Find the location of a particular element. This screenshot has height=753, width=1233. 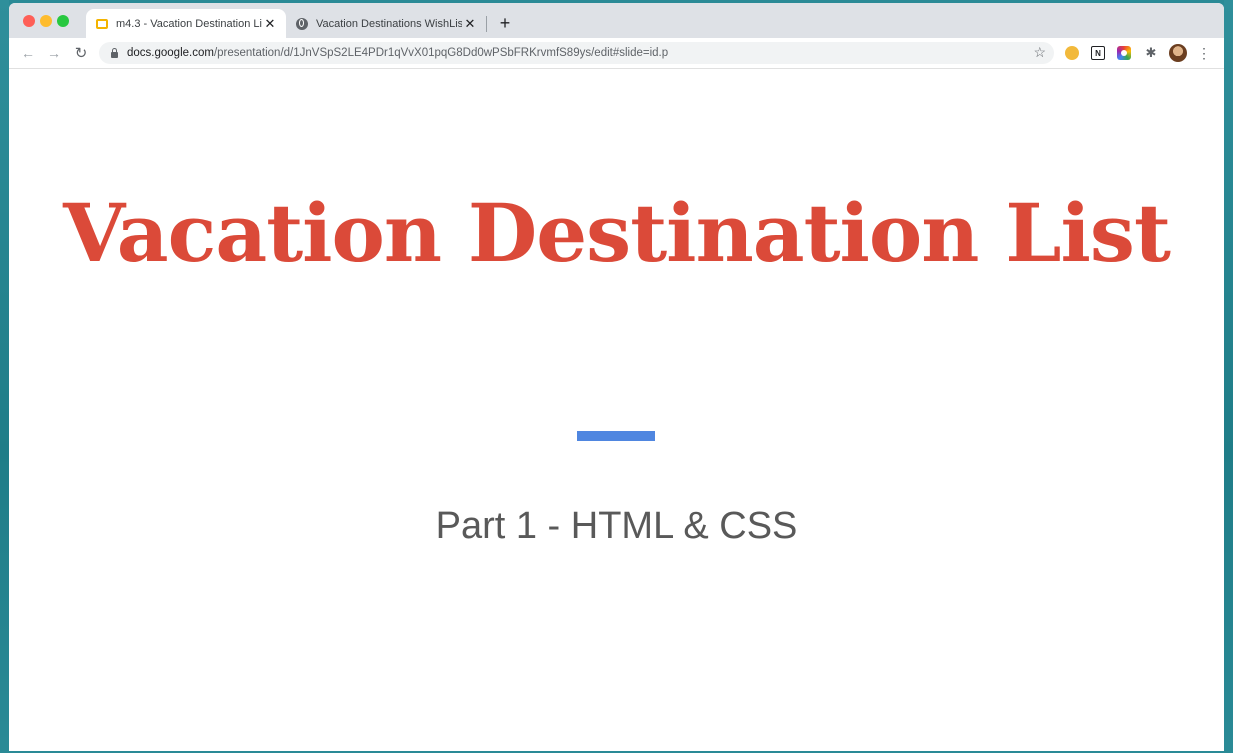

tab-slides: m4.3 - Vacation Destination Li ✕ is located at coordinates (186, 23).